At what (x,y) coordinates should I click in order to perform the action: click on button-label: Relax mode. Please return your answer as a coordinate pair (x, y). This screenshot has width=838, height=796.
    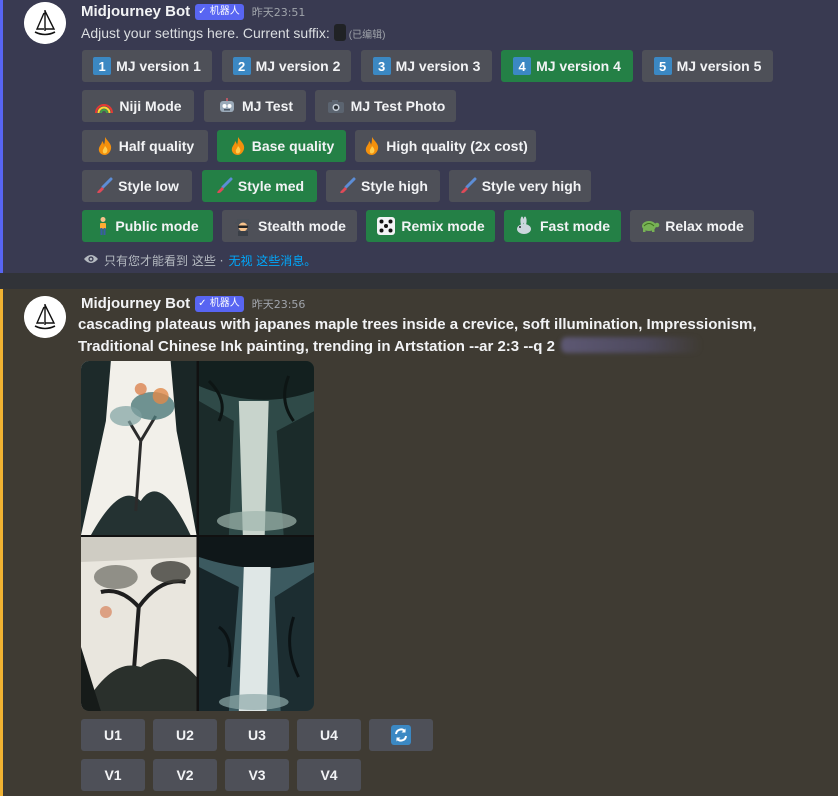
    Looking at the image, I should click on (704, 226).